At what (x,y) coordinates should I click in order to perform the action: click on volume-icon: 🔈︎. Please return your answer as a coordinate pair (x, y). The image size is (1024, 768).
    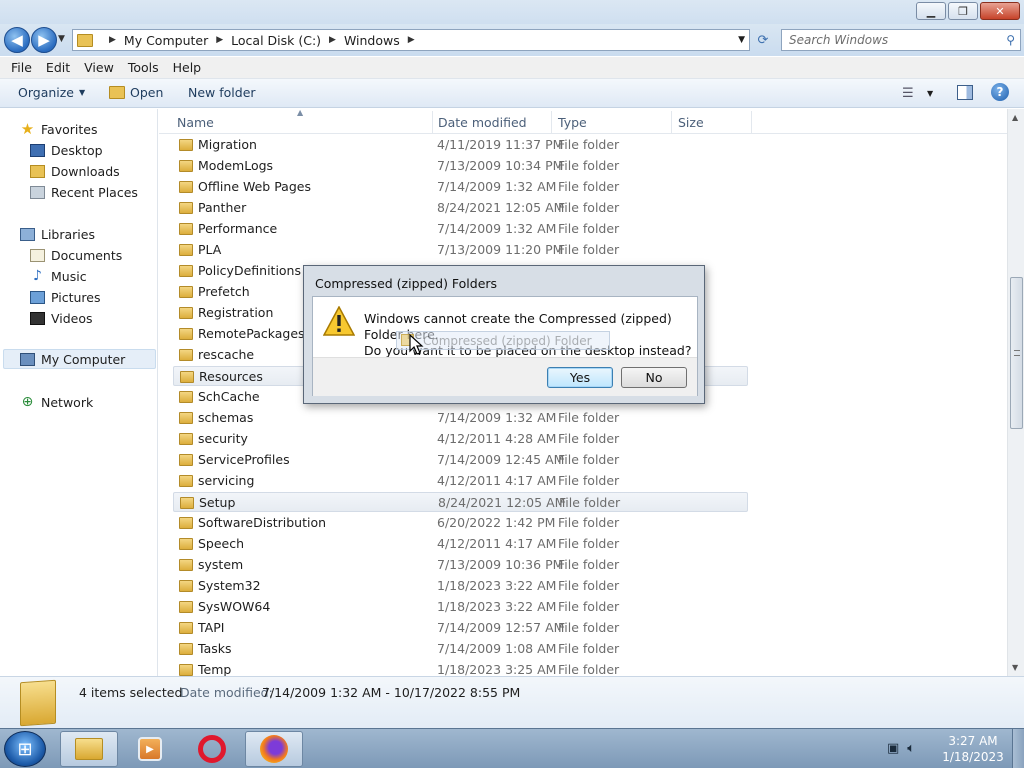
    Looking at the image, I should click on (911, 748).